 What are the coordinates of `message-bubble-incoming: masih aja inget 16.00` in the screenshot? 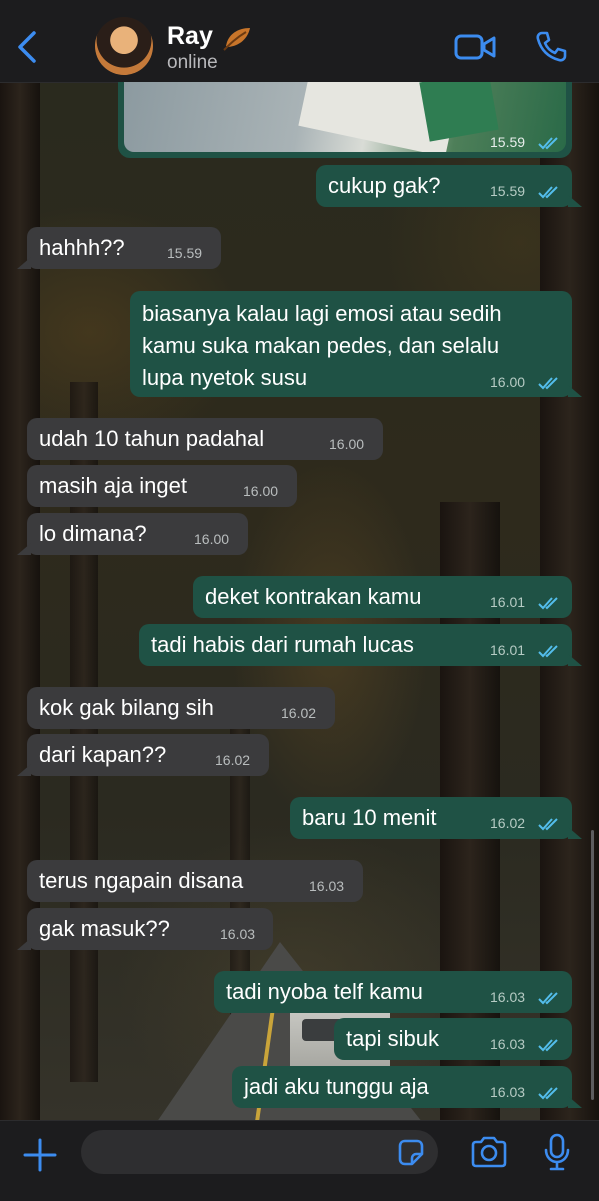 It's located at (162, 486).